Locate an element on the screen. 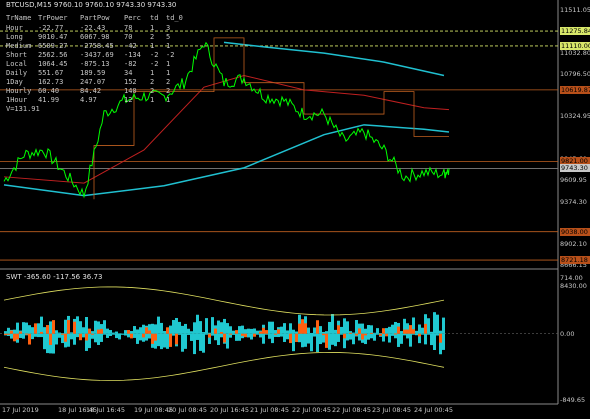 This screenshot has height=419, width=590. table-cell: 1 is located at coordinates (152, 28).